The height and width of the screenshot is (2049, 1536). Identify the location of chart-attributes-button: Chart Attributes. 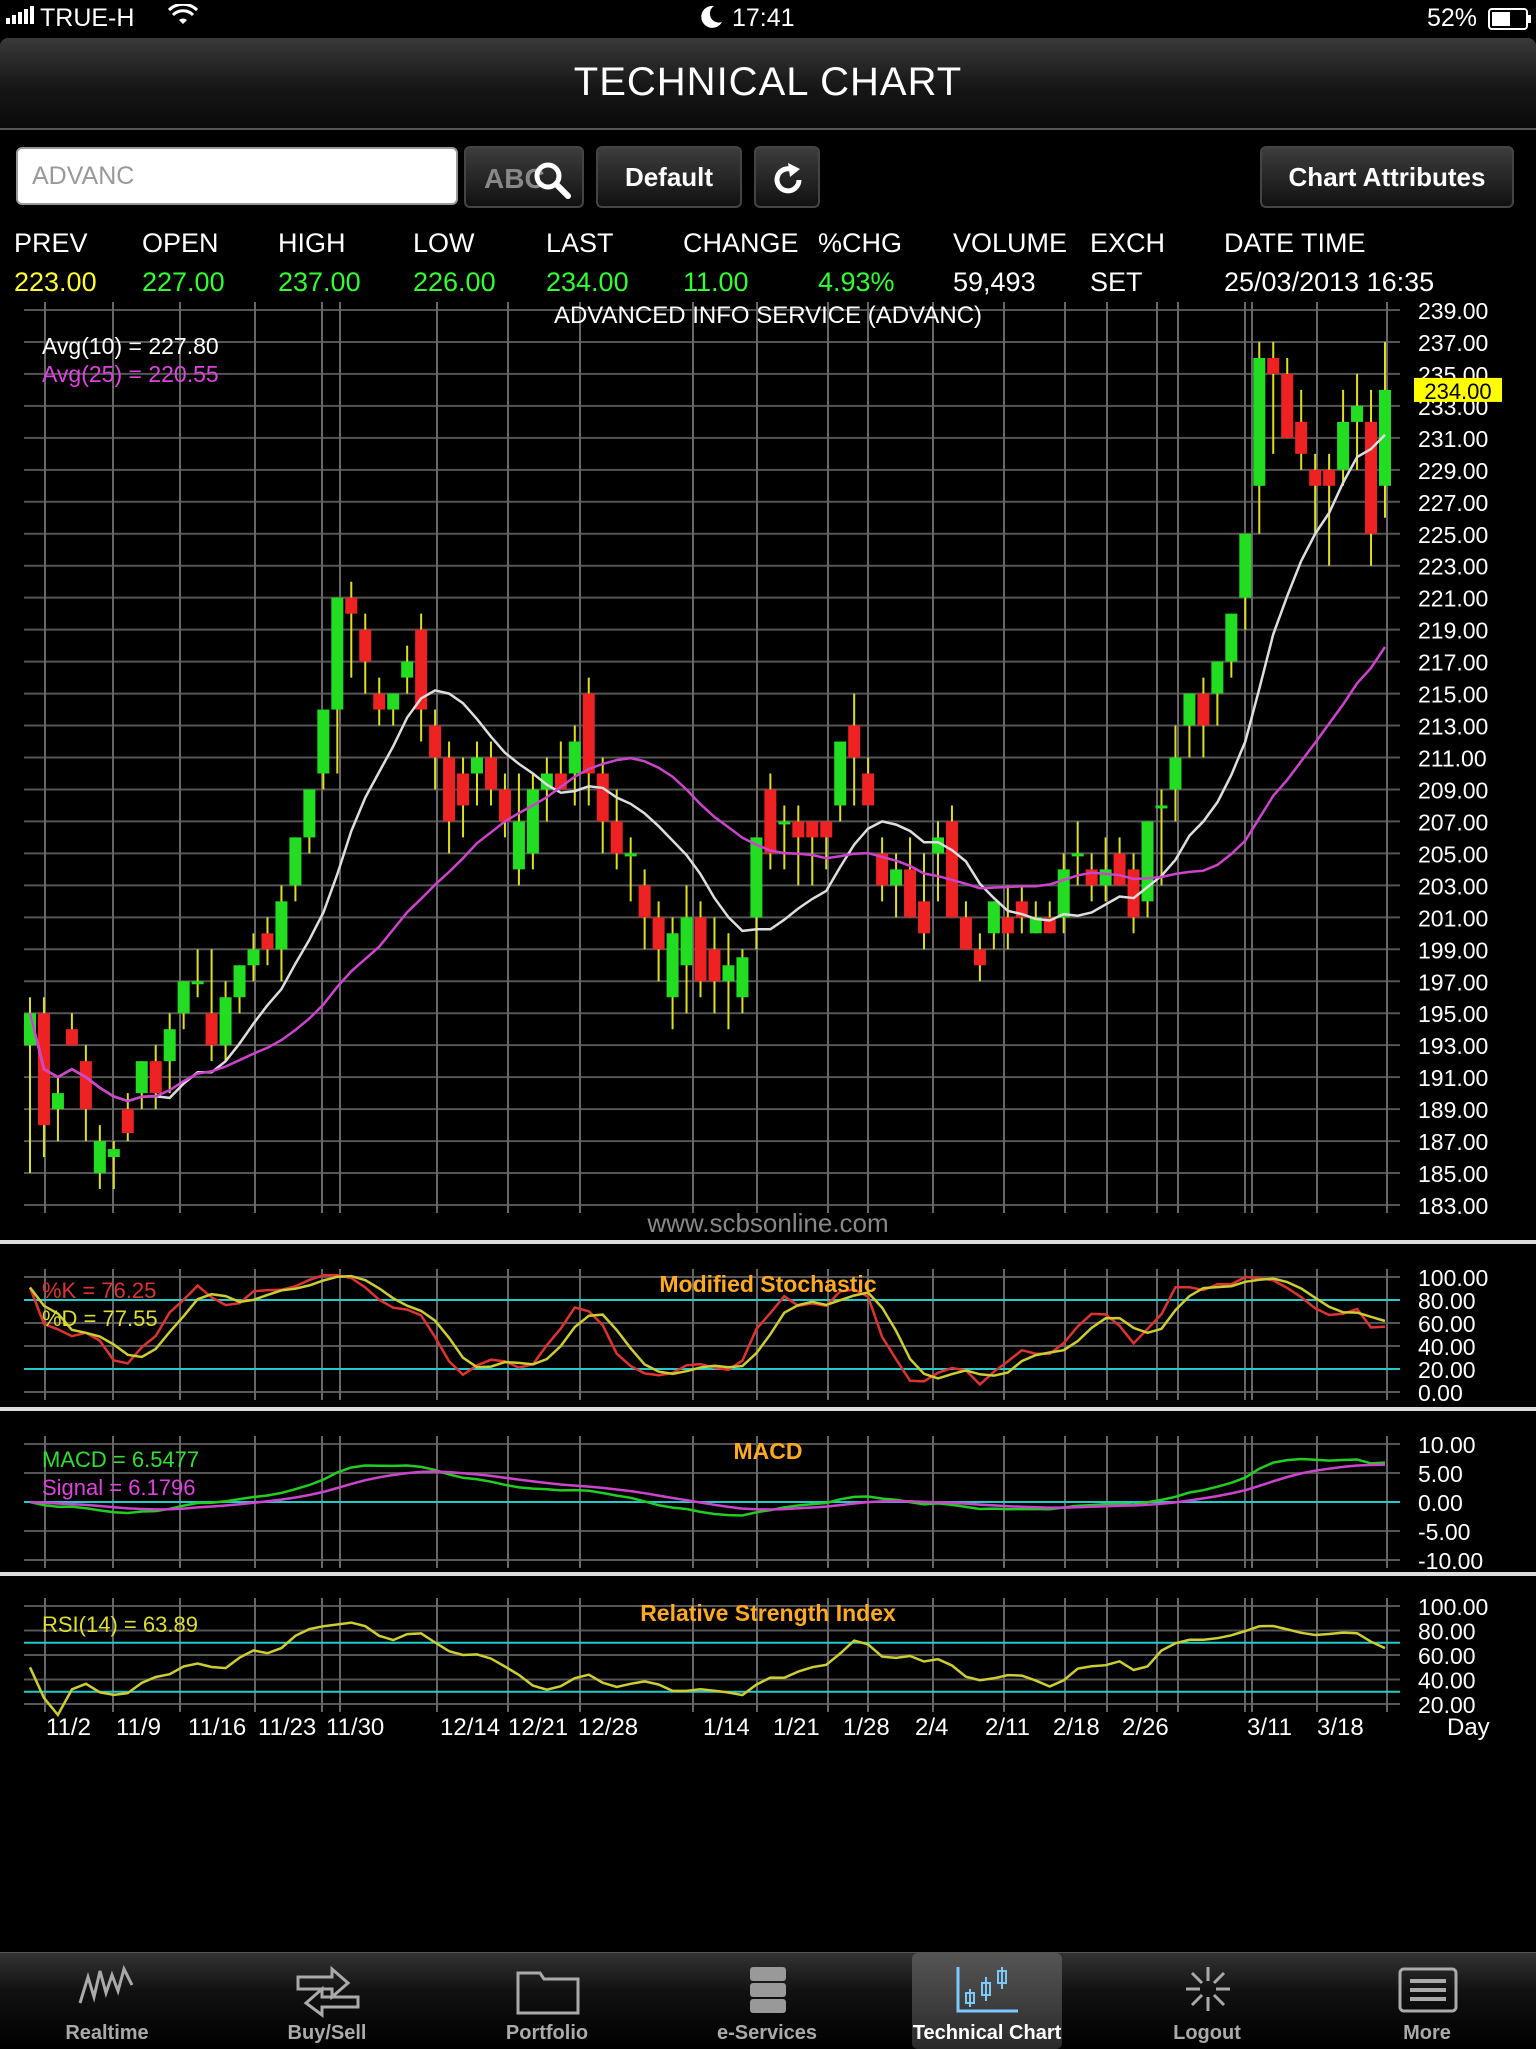
(1387, 177).